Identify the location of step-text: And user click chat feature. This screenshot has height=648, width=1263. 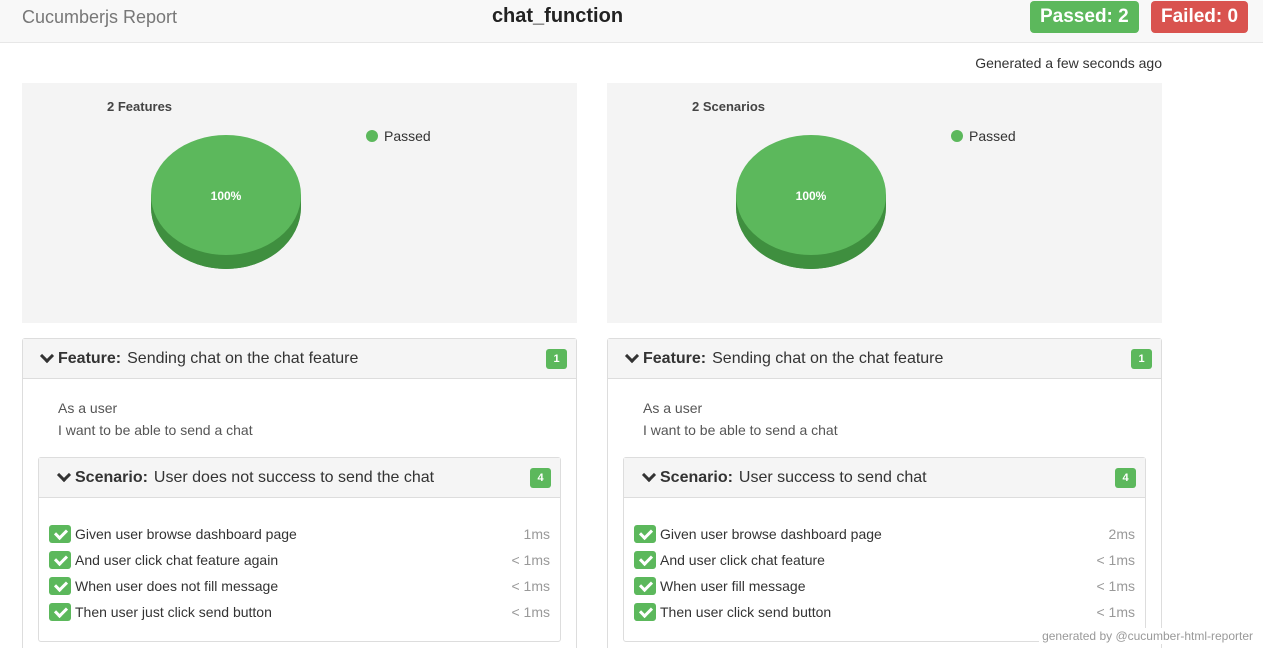
(742, 560).